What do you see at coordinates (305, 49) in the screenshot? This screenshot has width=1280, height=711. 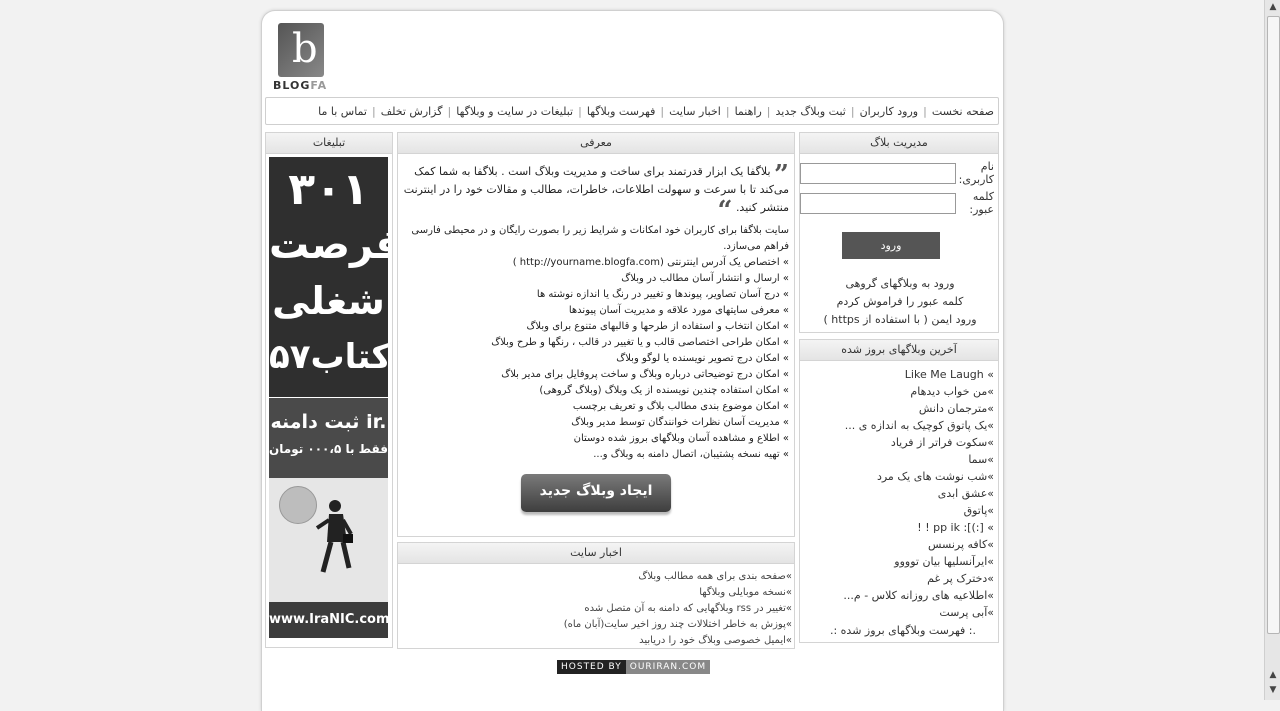 I see `logo-letter: b` at bounding box center [305, 49].